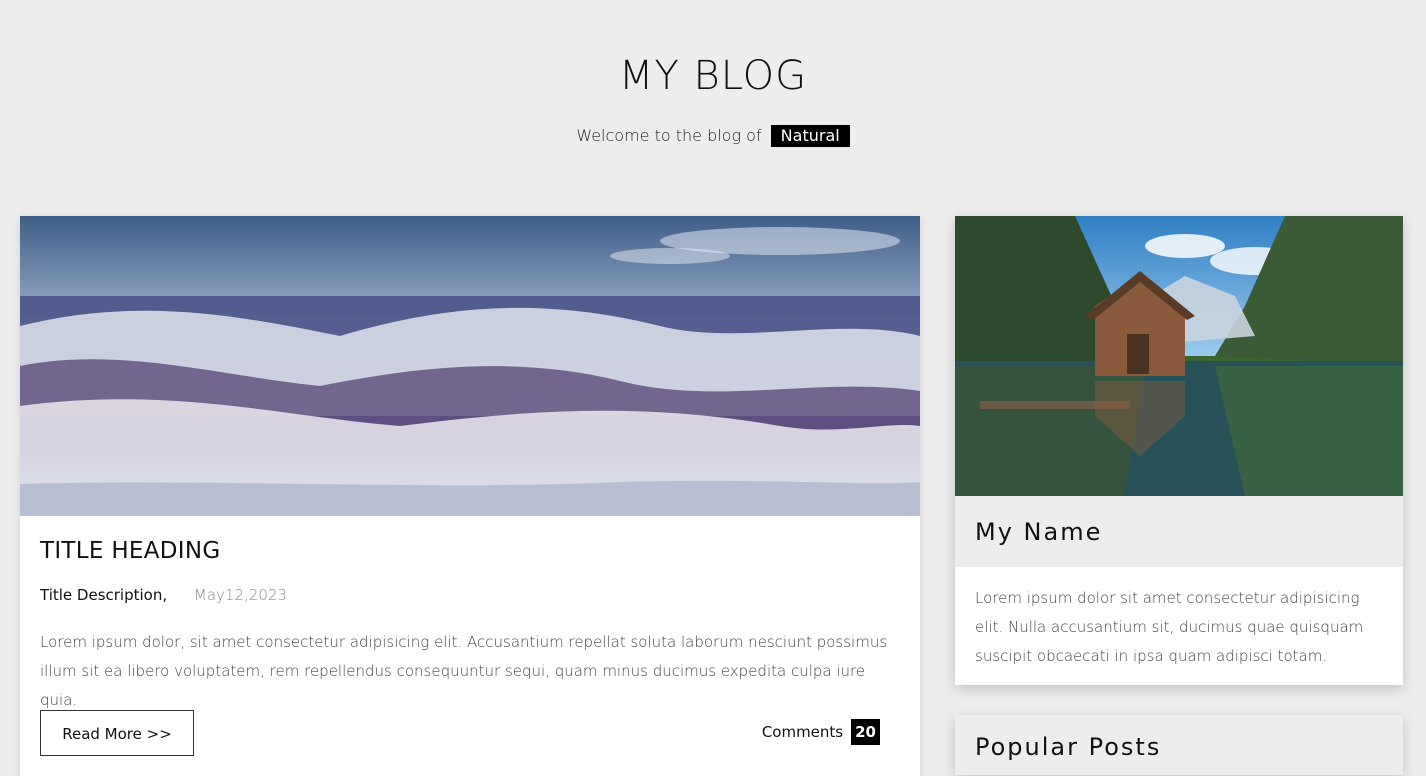 This screenshot has height=776, width=1426. I want to click on comments-count-badge: 20, so click(865, 732).